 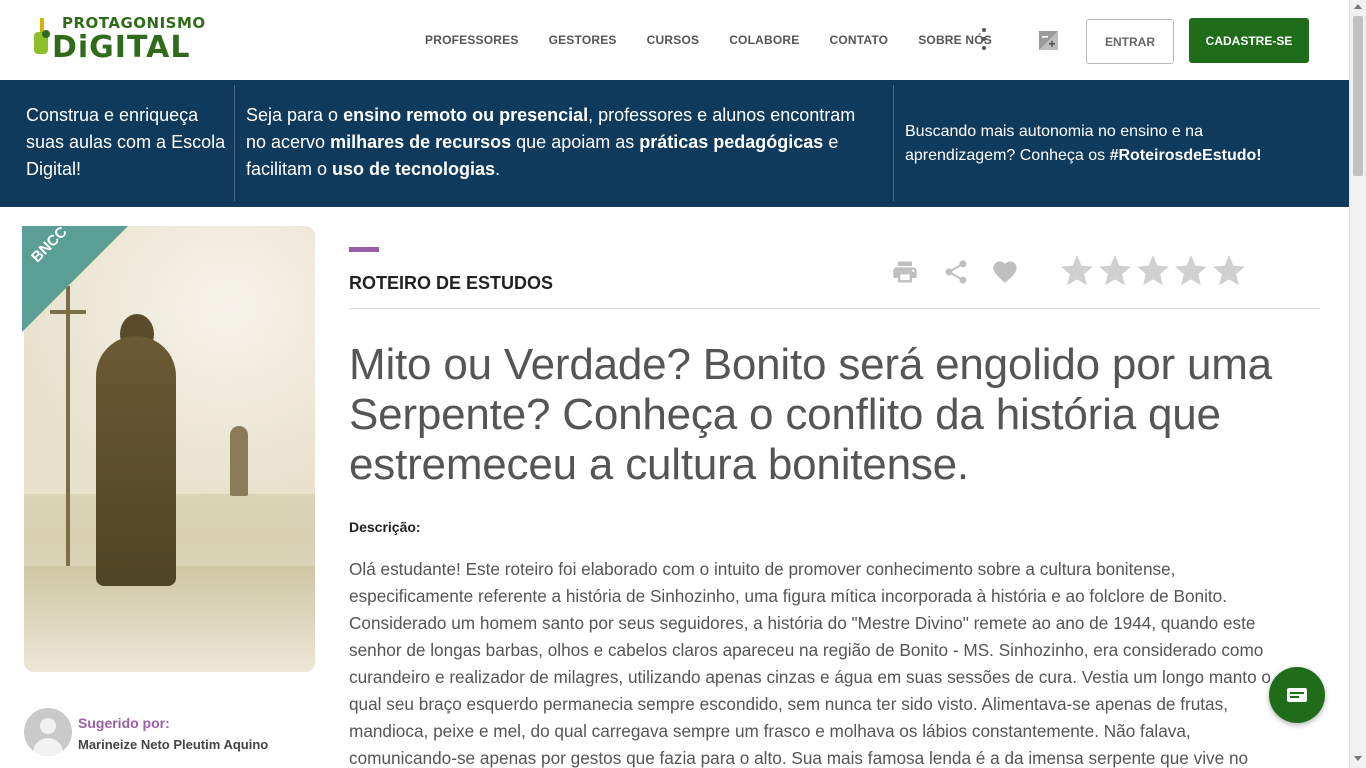 I want to click on scrollbar-thumb, so click(x=1358, y=96).